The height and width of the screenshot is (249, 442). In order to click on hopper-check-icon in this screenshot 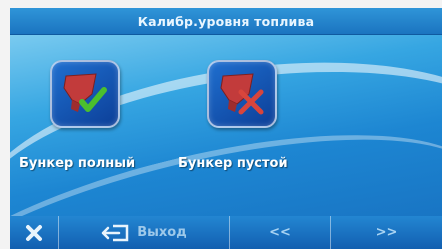, I will do `click(85, 92)`.